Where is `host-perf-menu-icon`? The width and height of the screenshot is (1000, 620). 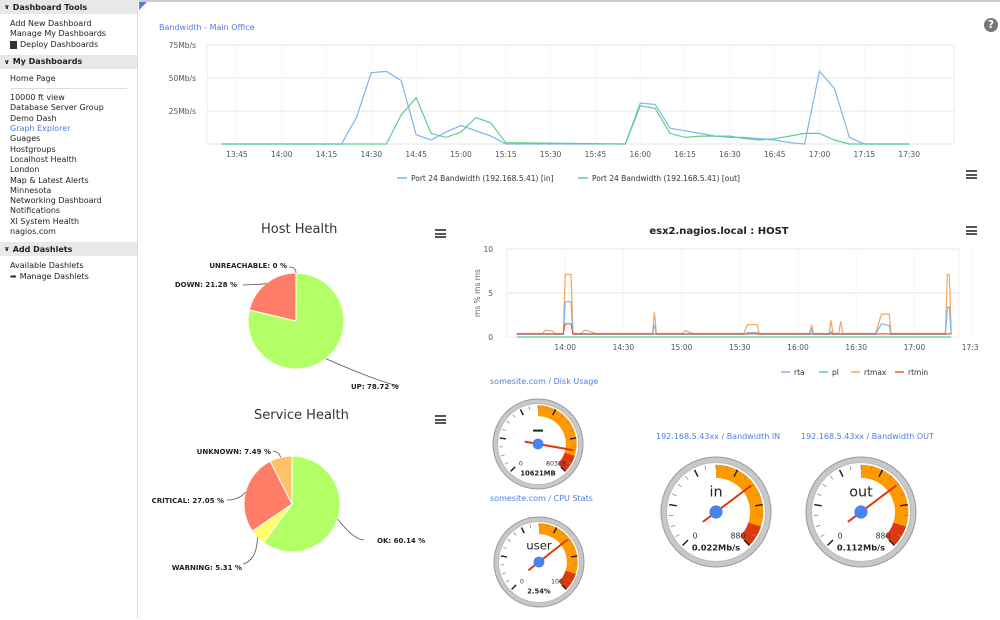 host-perf-menu-icon is located at coordinates (971, 230).